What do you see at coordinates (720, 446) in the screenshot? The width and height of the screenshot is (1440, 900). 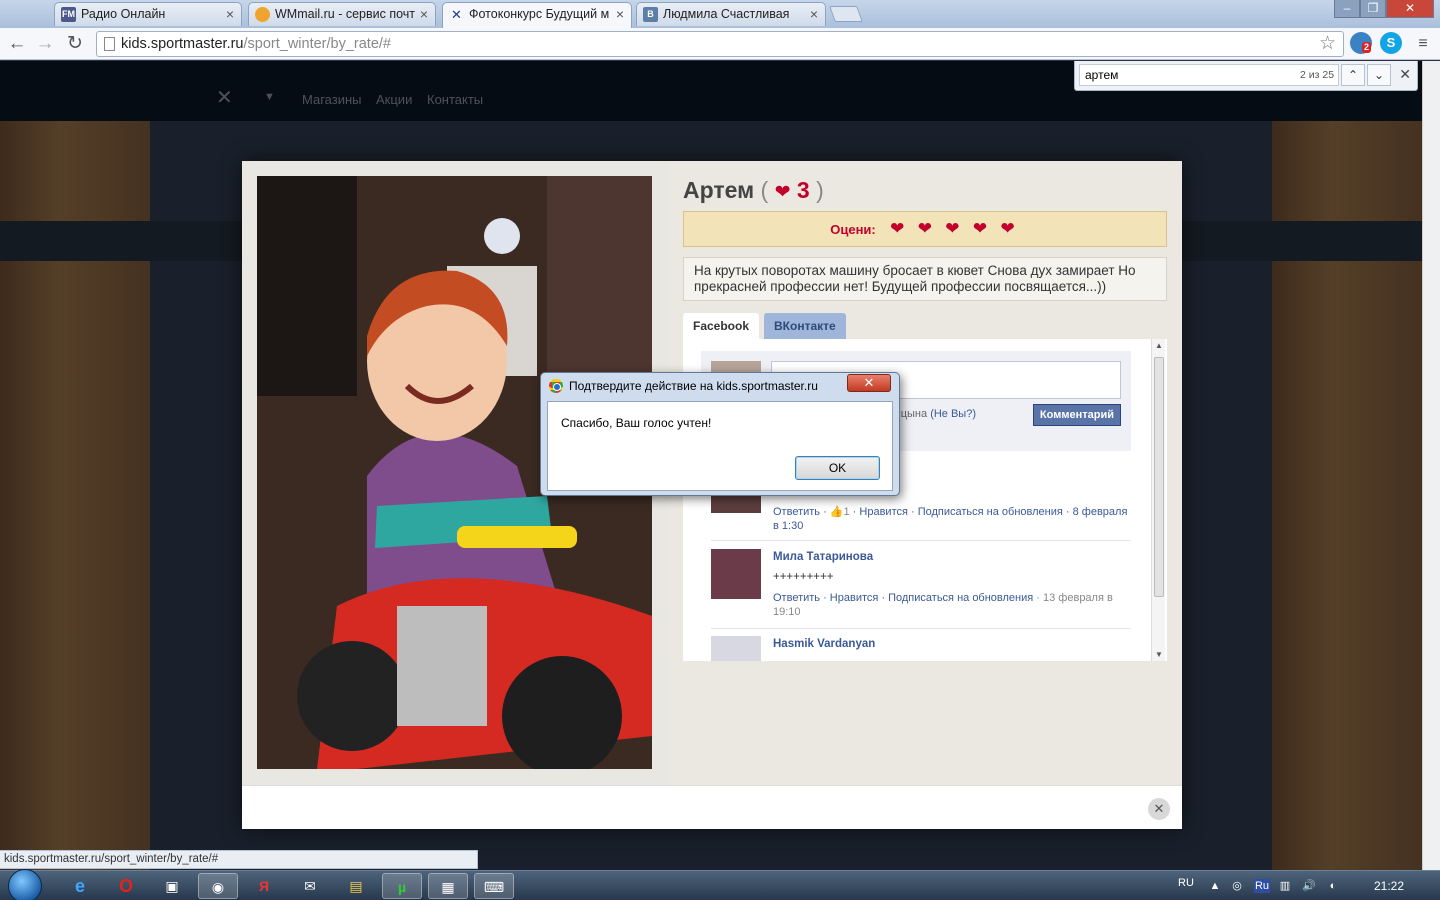 I see `dialog-body: Спасибо, Ваш голос учтен! OK` at bounding box center [720, 446].